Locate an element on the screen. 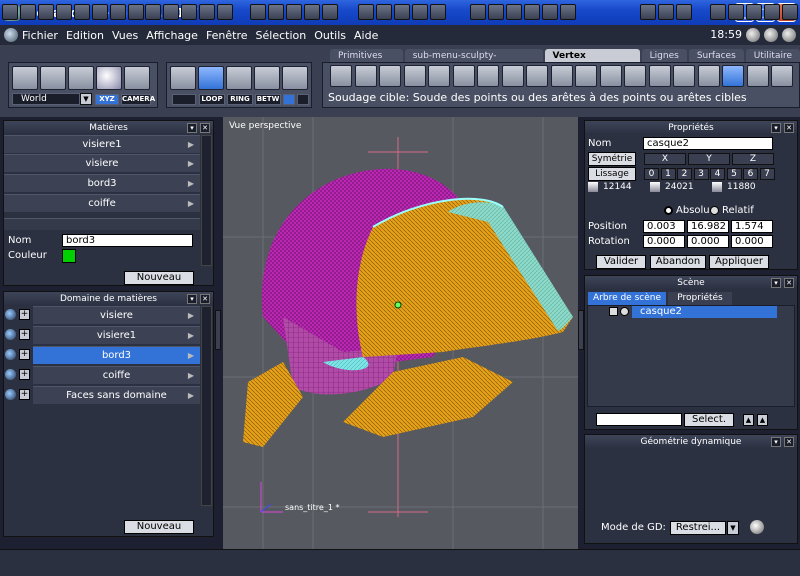 The height and width of the screenshot is (576, 800). layout-5-icon is located at coordinates (82, 12).